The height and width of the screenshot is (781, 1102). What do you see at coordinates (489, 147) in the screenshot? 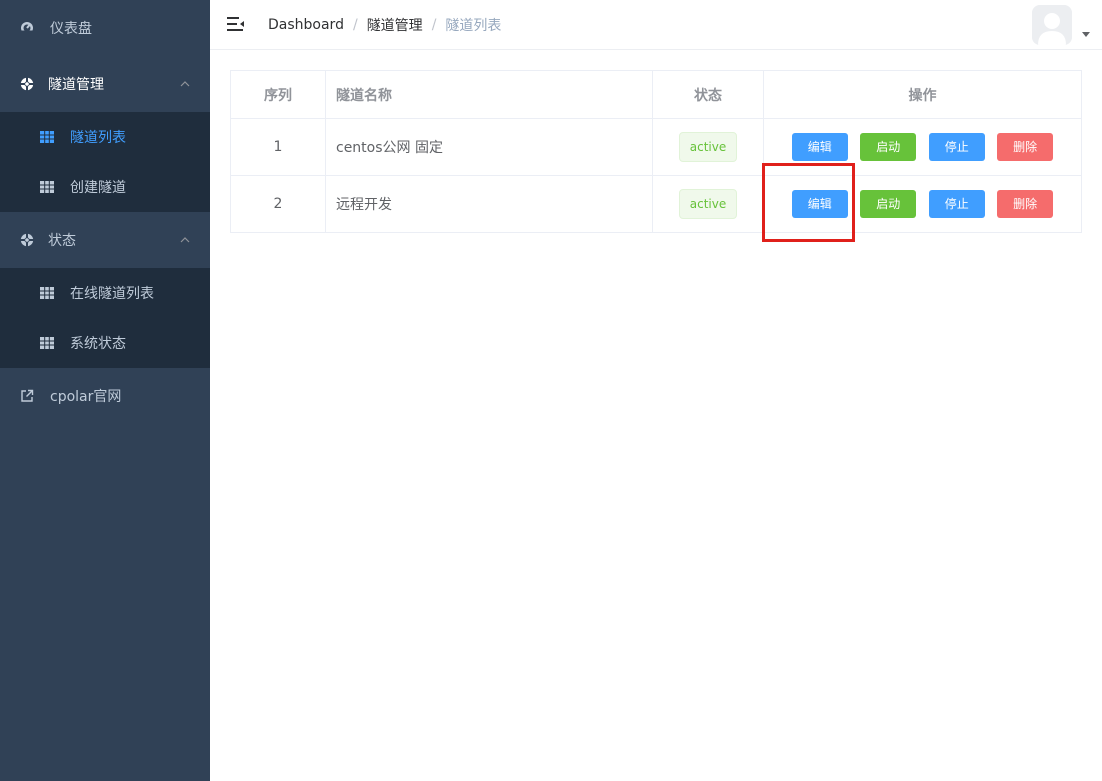
I see `tunnel-name: centos公网 固定` at bounding box center [489, 147].